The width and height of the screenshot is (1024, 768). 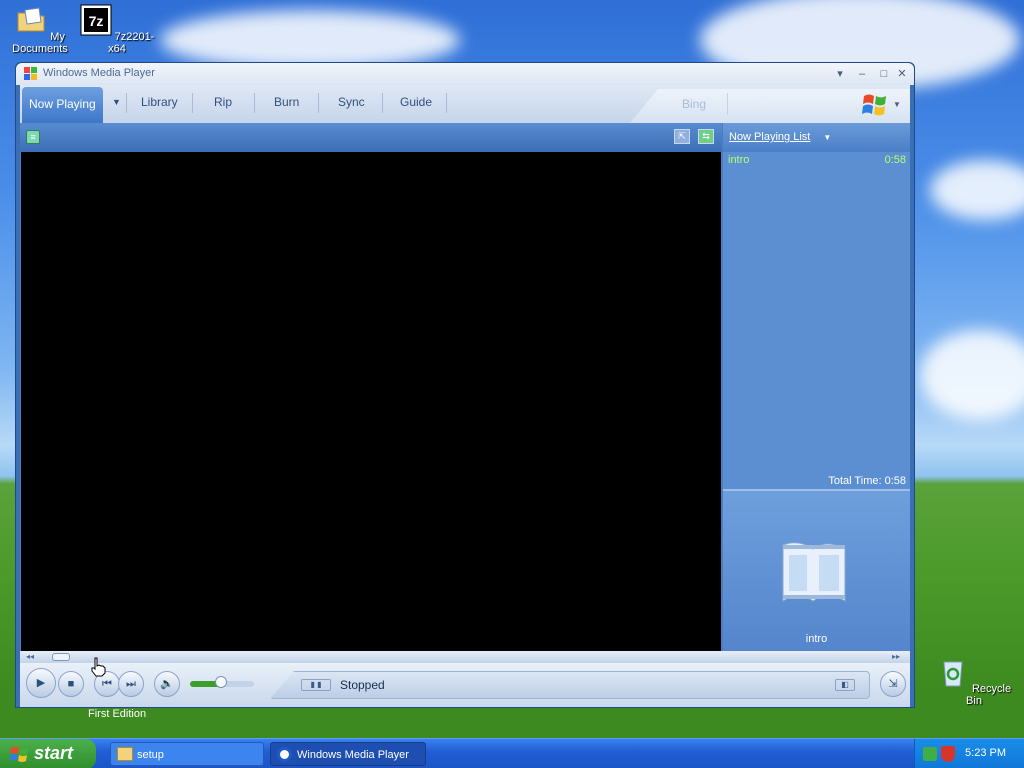 What do you see at coordinates (187, 754) in the screenshot?
I see `taskbar-item-setup: setup` at bounding box center [187, 754].